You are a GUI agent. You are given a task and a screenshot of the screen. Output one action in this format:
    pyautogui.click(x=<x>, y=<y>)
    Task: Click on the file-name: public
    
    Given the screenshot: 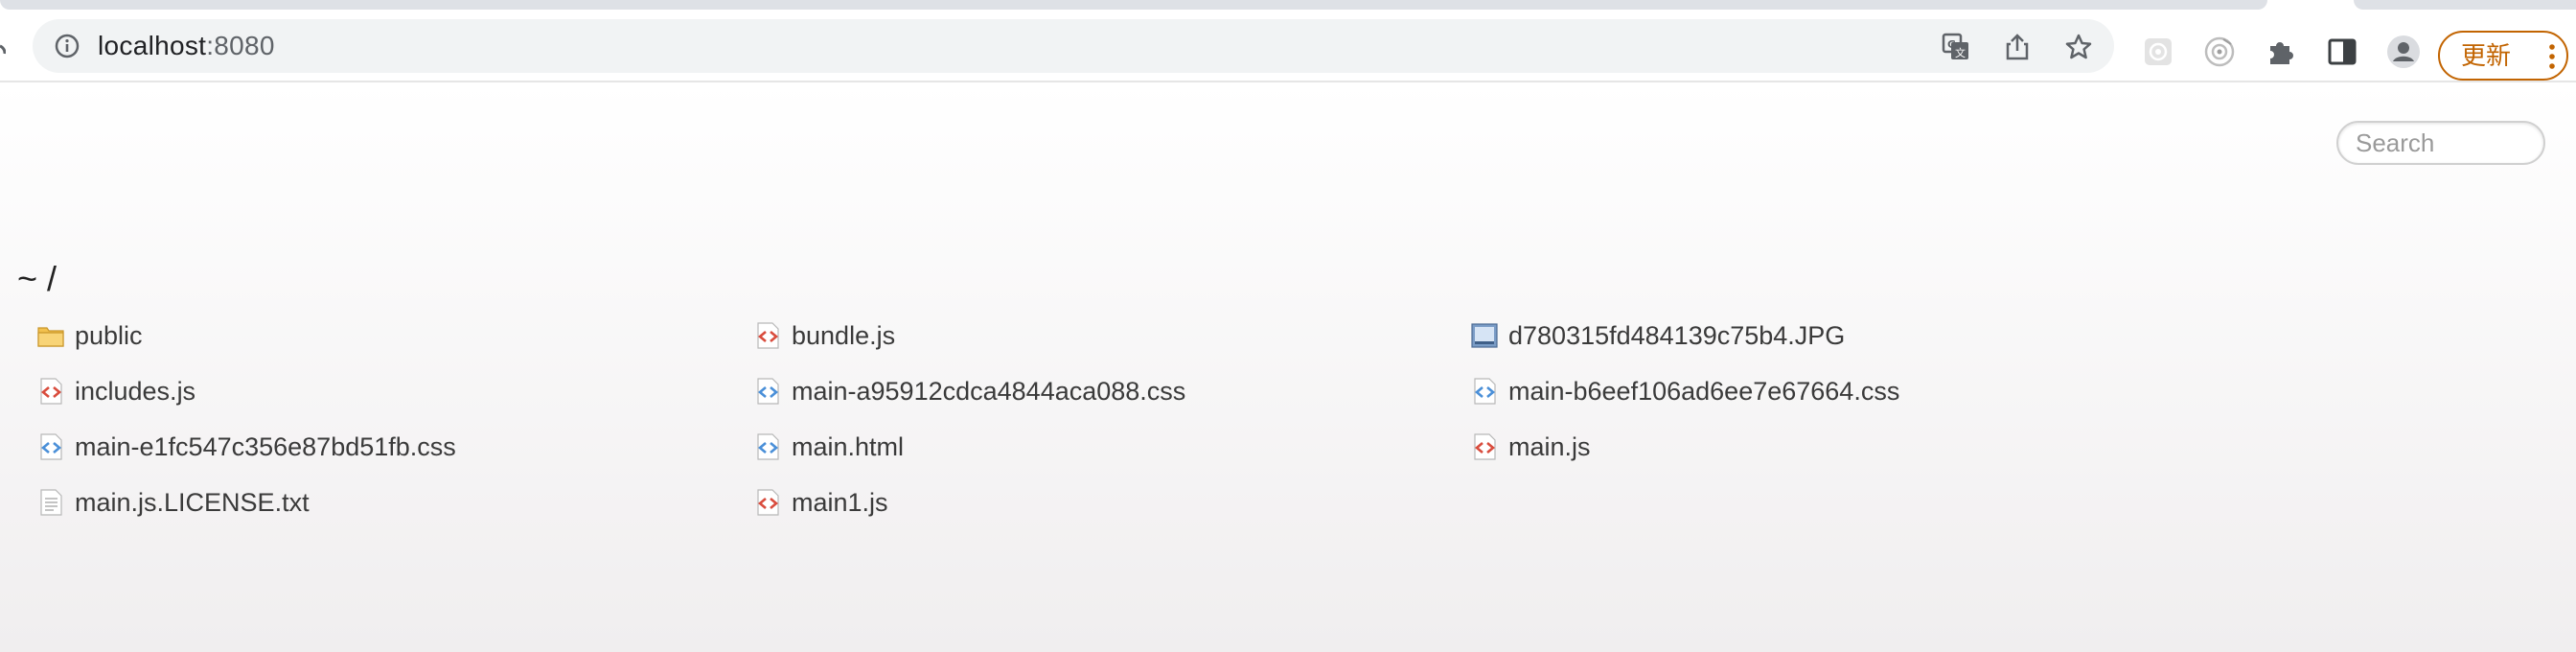 What is the action you would take?
    pyautogui.click(x=109, y=335)
    